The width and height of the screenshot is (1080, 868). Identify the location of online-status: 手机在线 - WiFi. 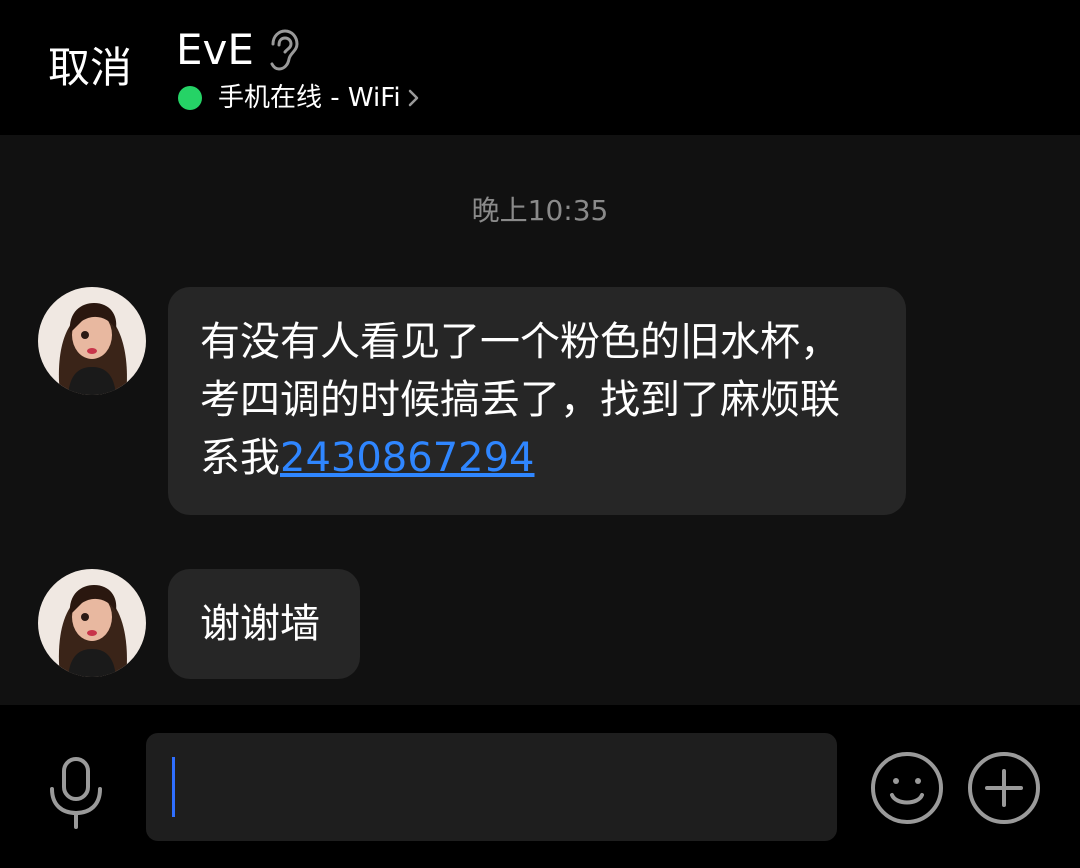
(299, 98).